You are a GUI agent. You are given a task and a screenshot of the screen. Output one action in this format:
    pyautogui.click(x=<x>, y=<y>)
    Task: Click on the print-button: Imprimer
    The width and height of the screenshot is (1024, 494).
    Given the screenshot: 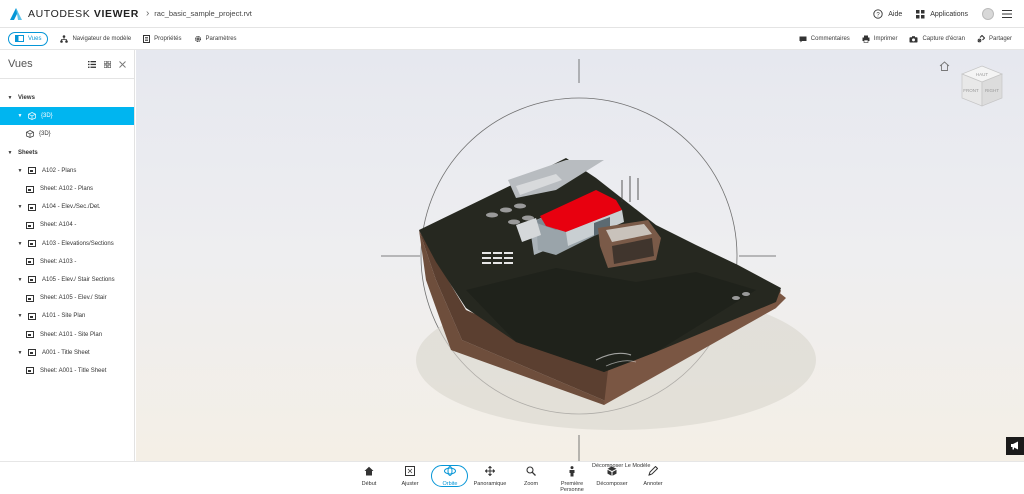 What is the action you would take?
    pyautogui.click(x=879, y=39)
    